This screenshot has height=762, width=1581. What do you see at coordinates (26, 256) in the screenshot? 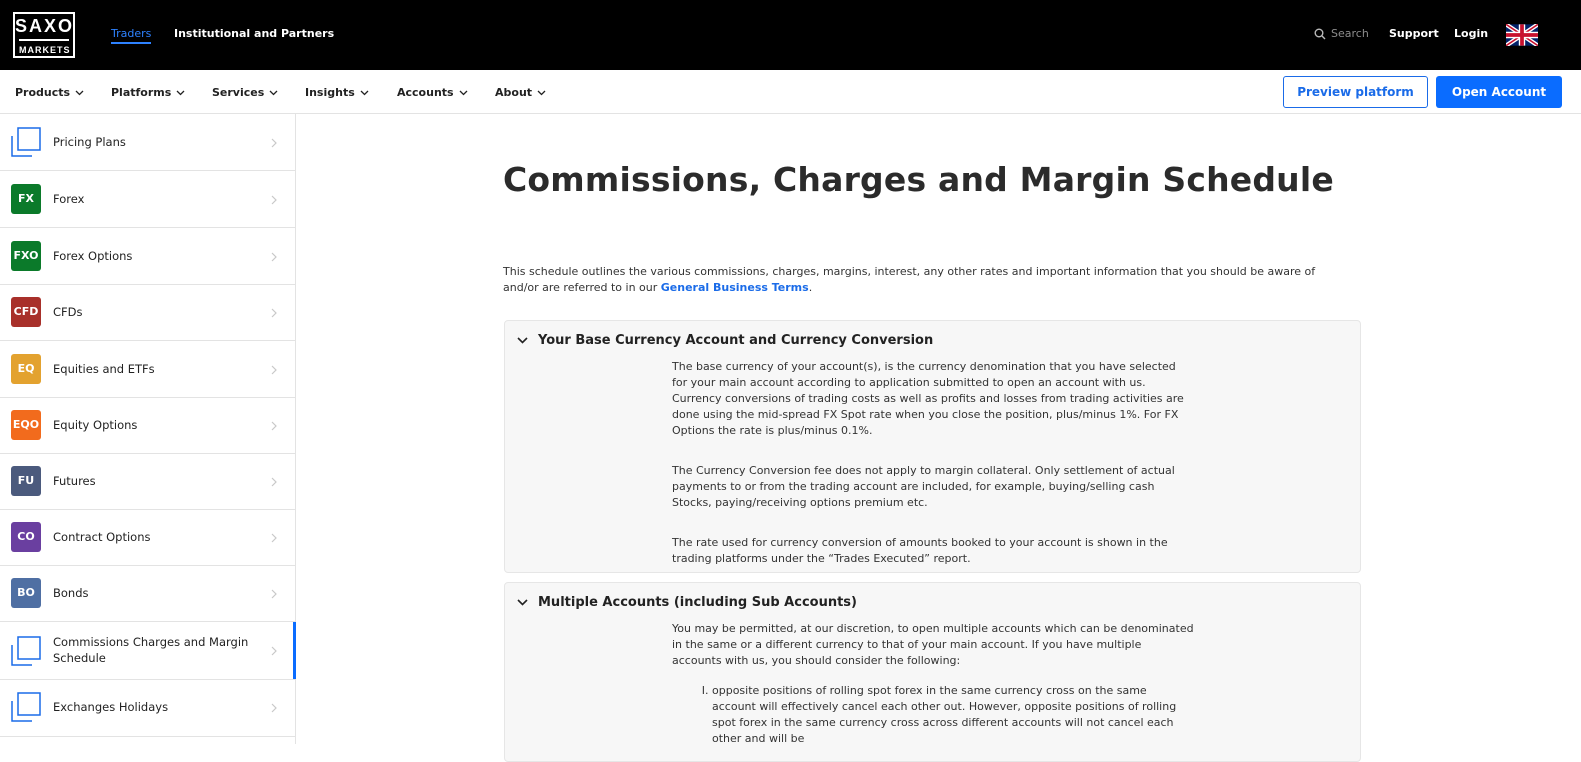
I see `forex-options-badge: FXO` at bounding box center [26, 256].